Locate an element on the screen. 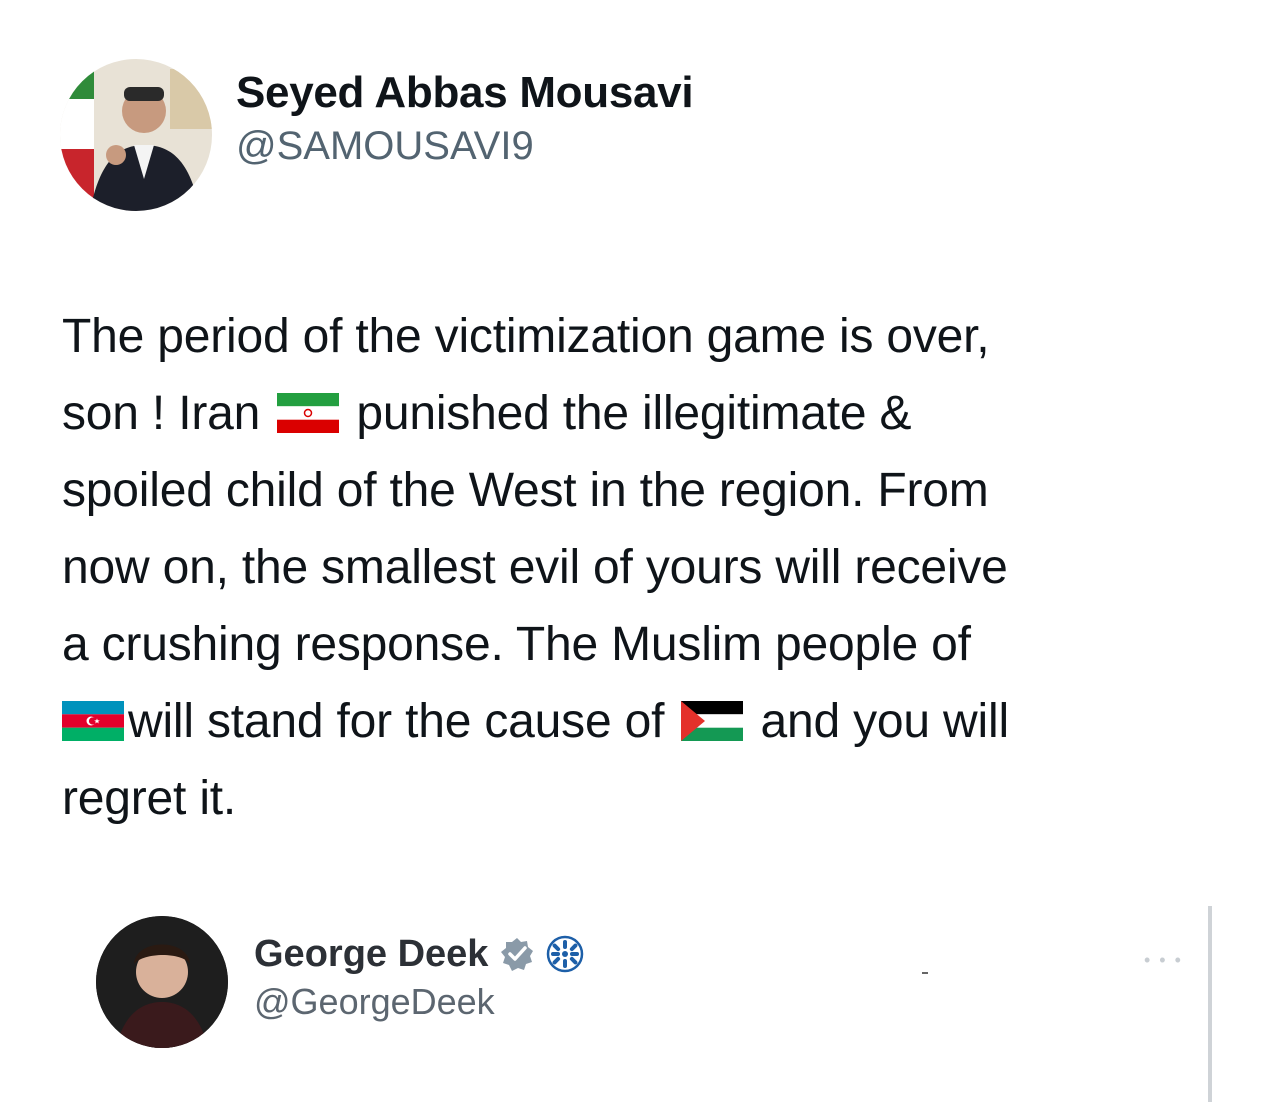  tweet-line: regret it. is located at coordinates (149, 798).